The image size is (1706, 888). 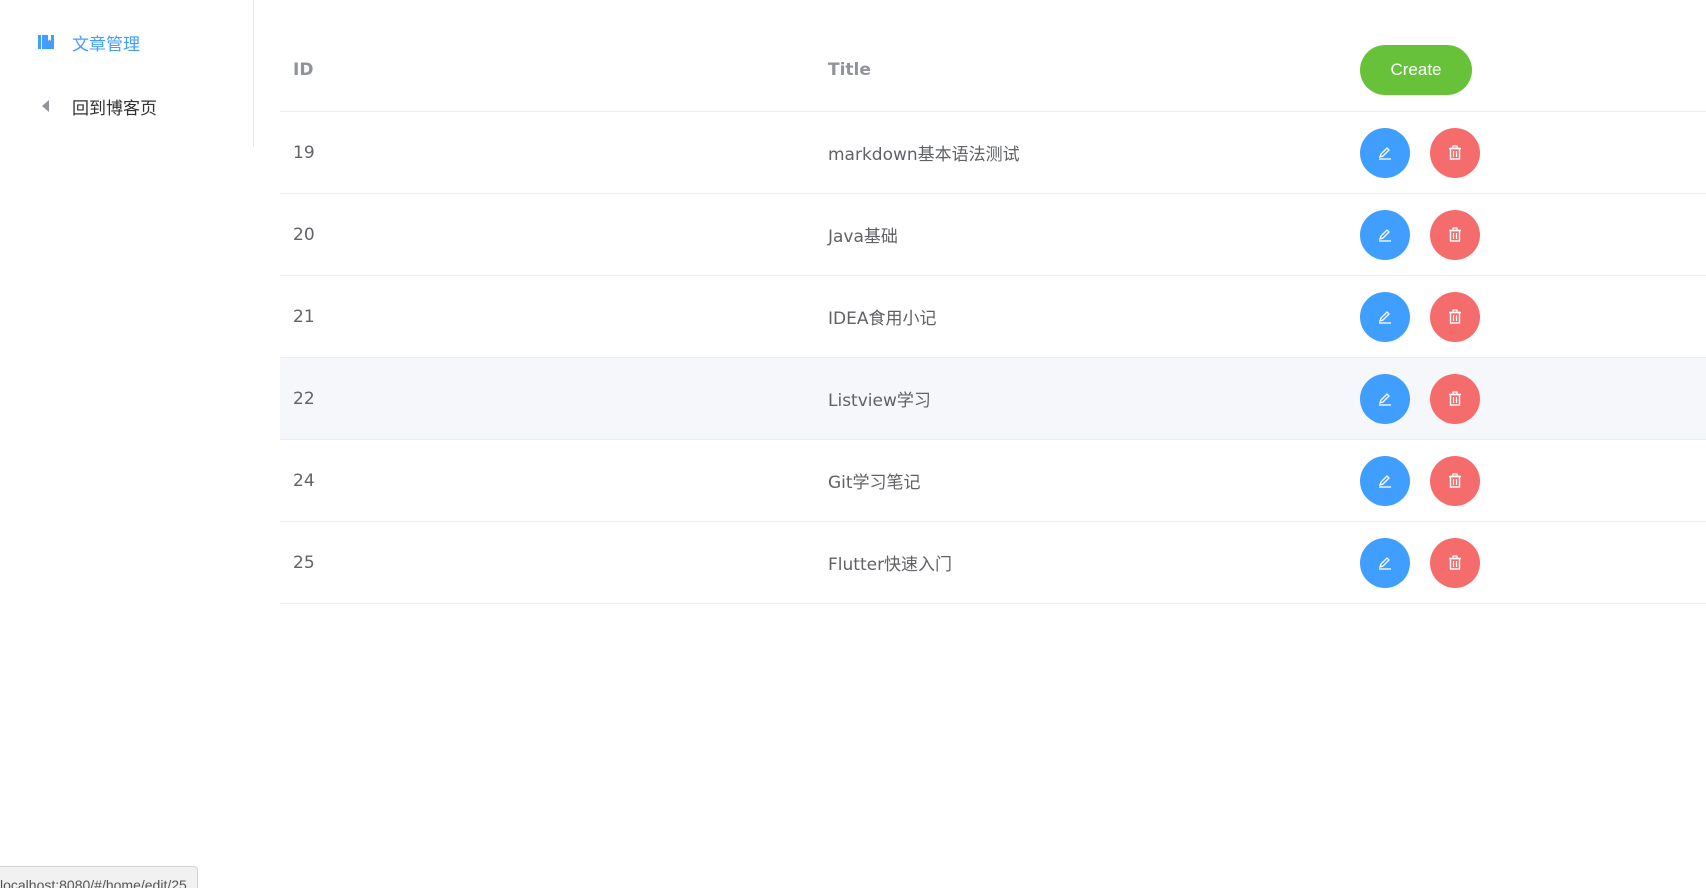 What do you see at coordinates (106, 44) in the screenshot?
I see `sidebar-item-label: 文章管理` at bounding box center [106, 44].